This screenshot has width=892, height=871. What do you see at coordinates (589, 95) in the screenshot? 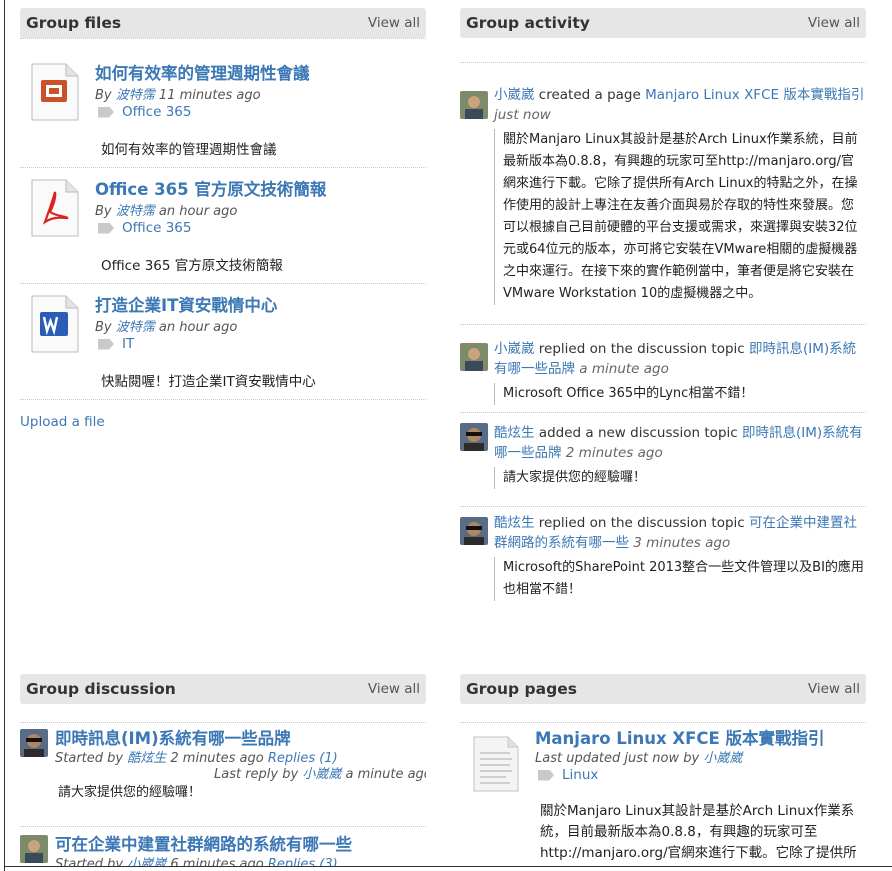
I see `activity-action: created a page` at bounding box center [589, 95].